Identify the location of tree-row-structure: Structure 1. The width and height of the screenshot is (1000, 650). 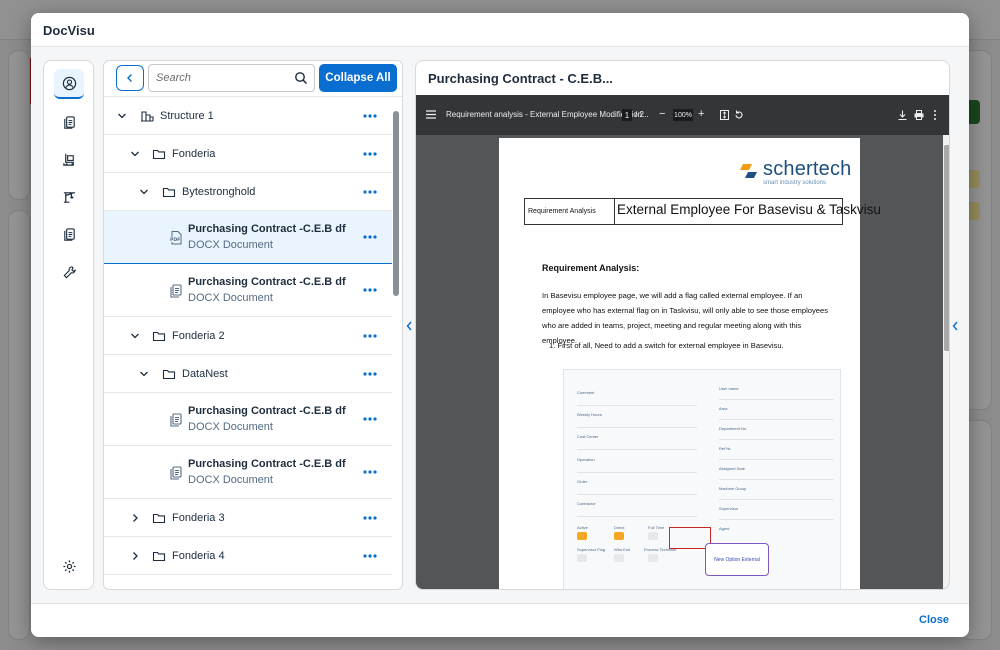
(248, 116).